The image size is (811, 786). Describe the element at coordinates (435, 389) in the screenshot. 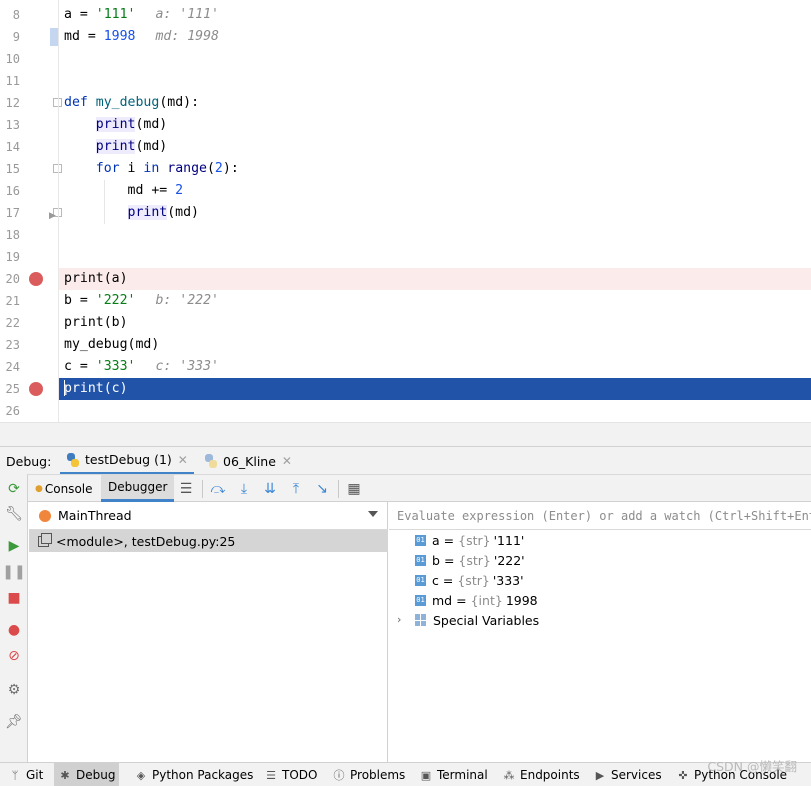

I see `execution-point-line: print(c)` at that location.